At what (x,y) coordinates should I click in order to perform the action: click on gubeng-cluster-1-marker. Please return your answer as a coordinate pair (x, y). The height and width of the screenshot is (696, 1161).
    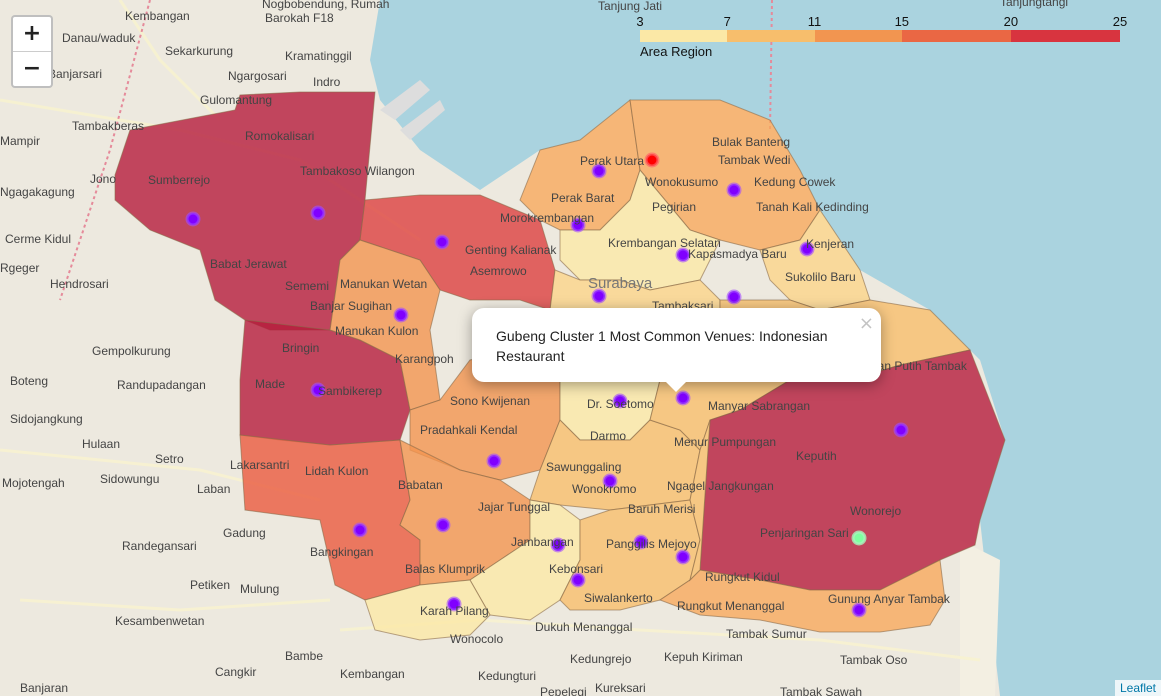
    Looking at the image, I should click on (683, 398).